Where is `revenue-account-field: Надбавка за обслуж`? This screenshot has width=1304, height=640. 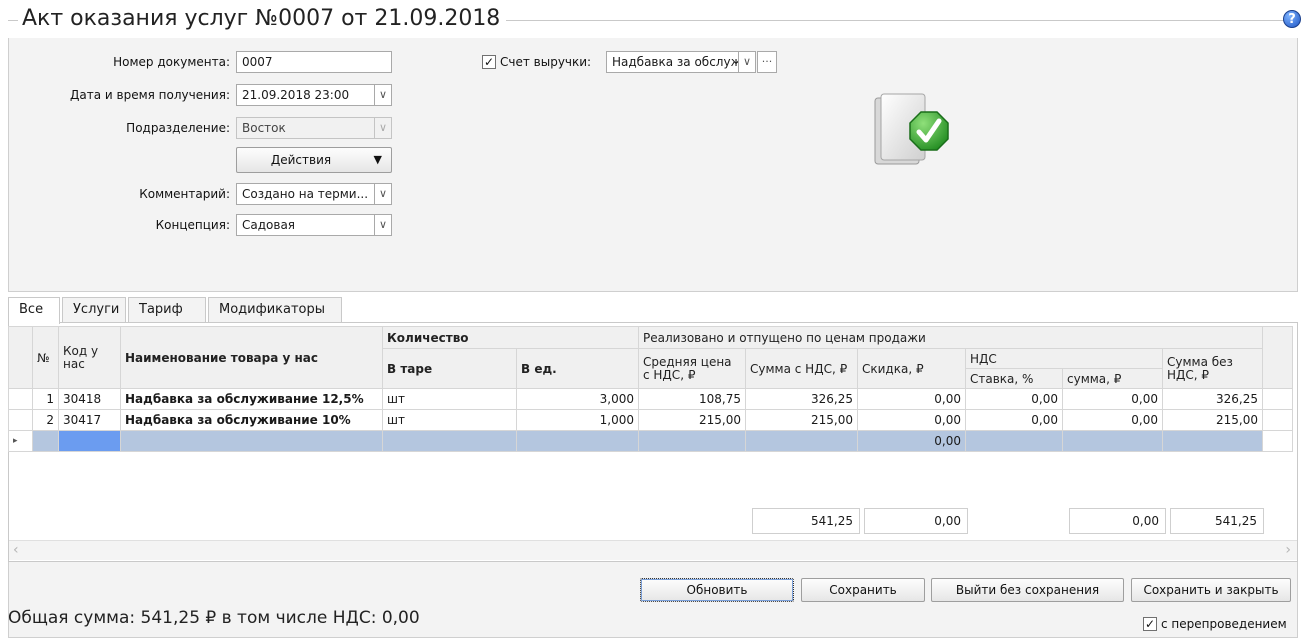 revenue-account-field: Надбавка за обслуж is located at coordinates (672, 62).